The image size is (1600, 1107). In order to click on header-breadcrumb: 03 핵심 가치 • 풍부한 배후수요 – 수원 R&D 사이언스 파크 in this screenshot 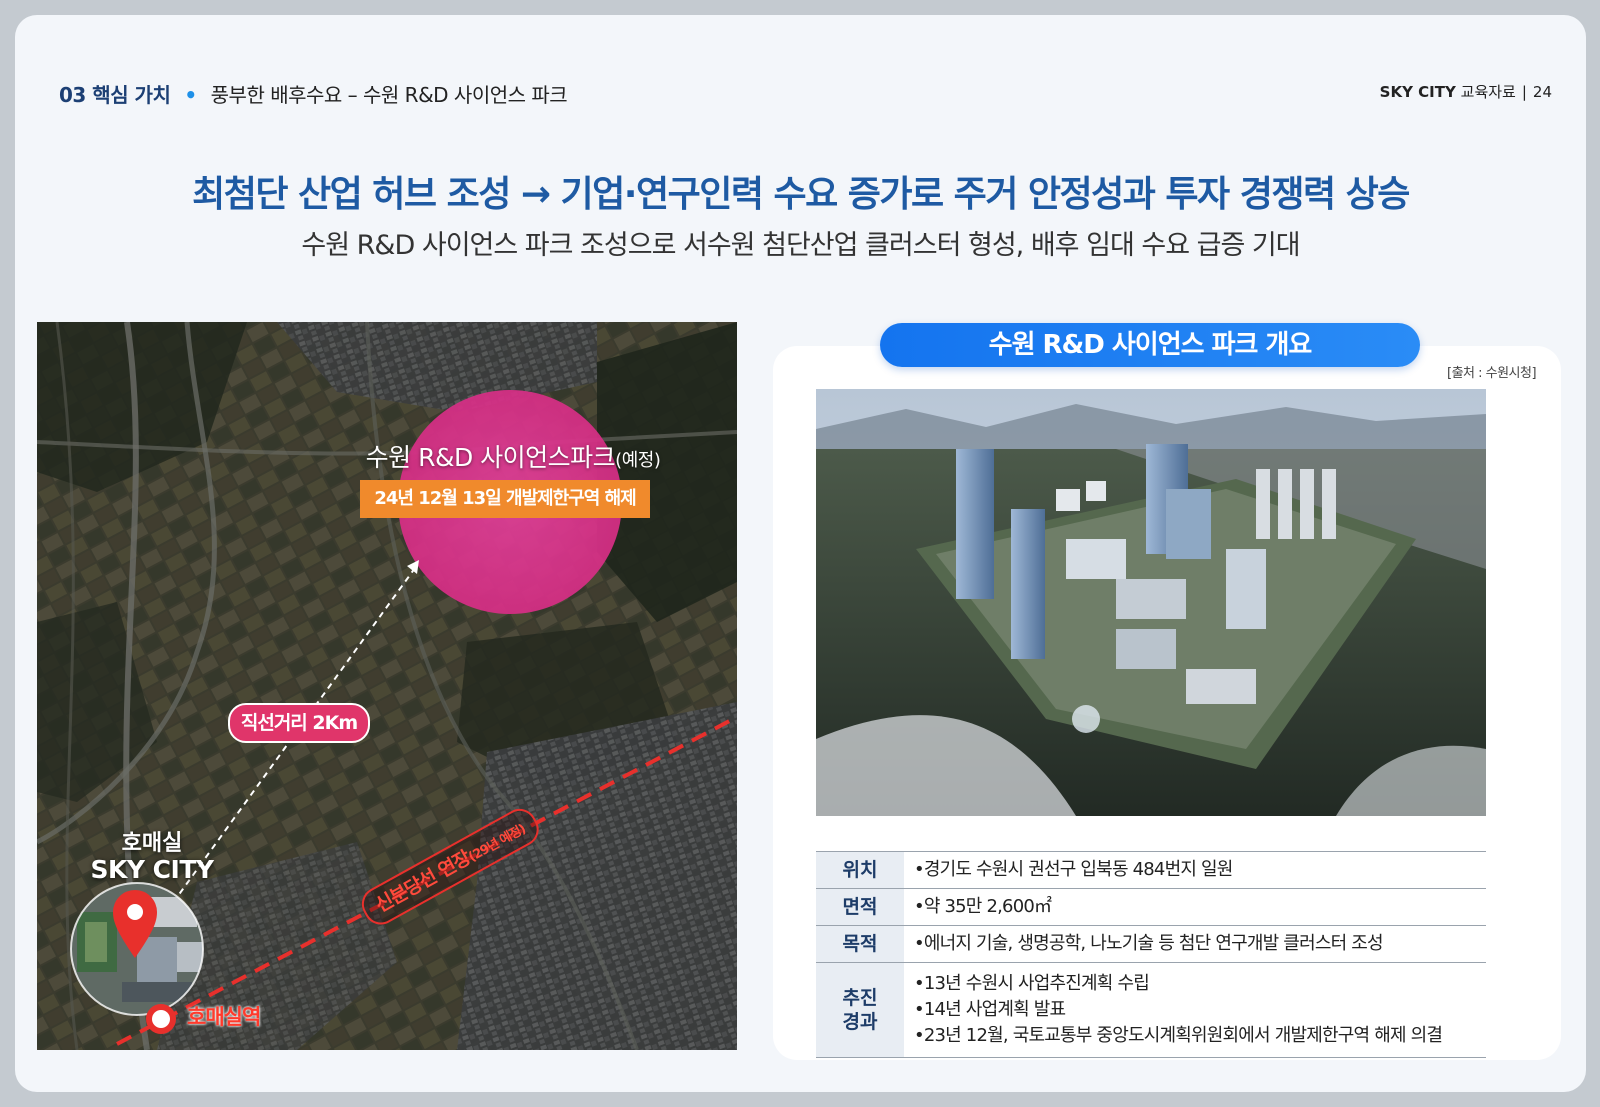, I will do `click(313, 93)`.